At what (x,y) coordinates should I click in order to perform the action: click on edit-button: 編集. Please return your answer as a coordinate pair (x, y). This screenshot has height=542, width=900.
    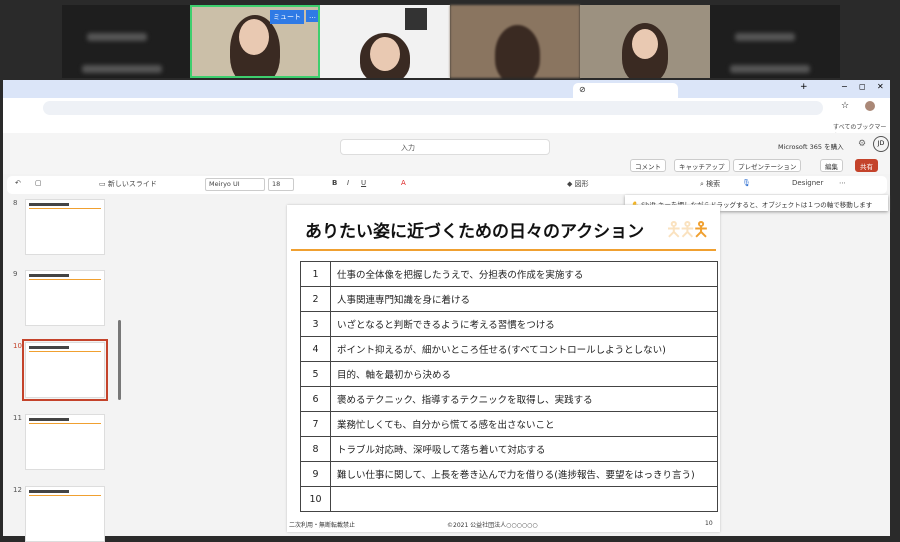
    Looking at the image, I should click on (831, 165).